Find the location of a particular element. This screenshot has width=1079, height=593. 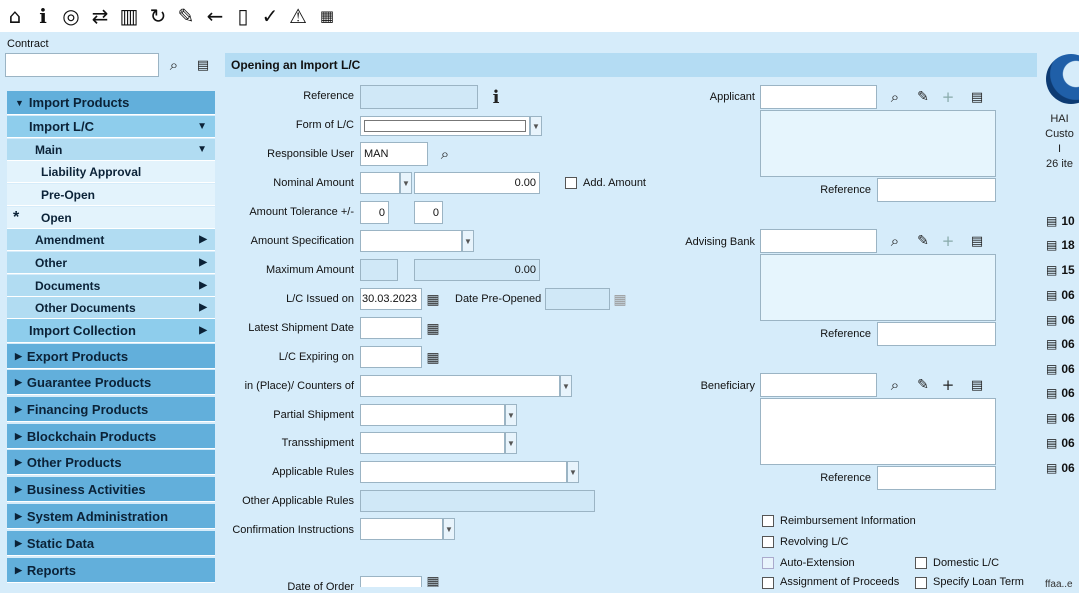

confirmation-select is located at coordinates (401, 529).